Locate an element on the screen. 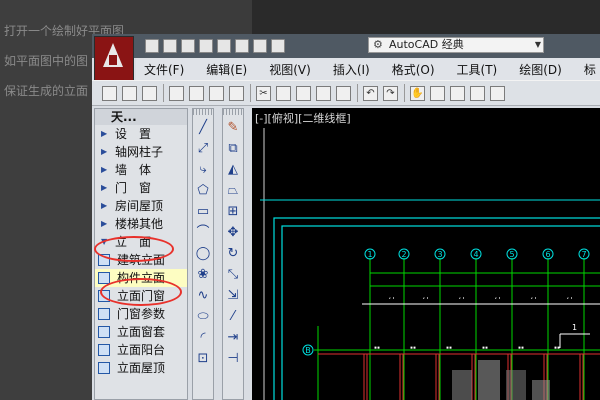  erase-icon: ✎ is located at coordinates (233, 128).